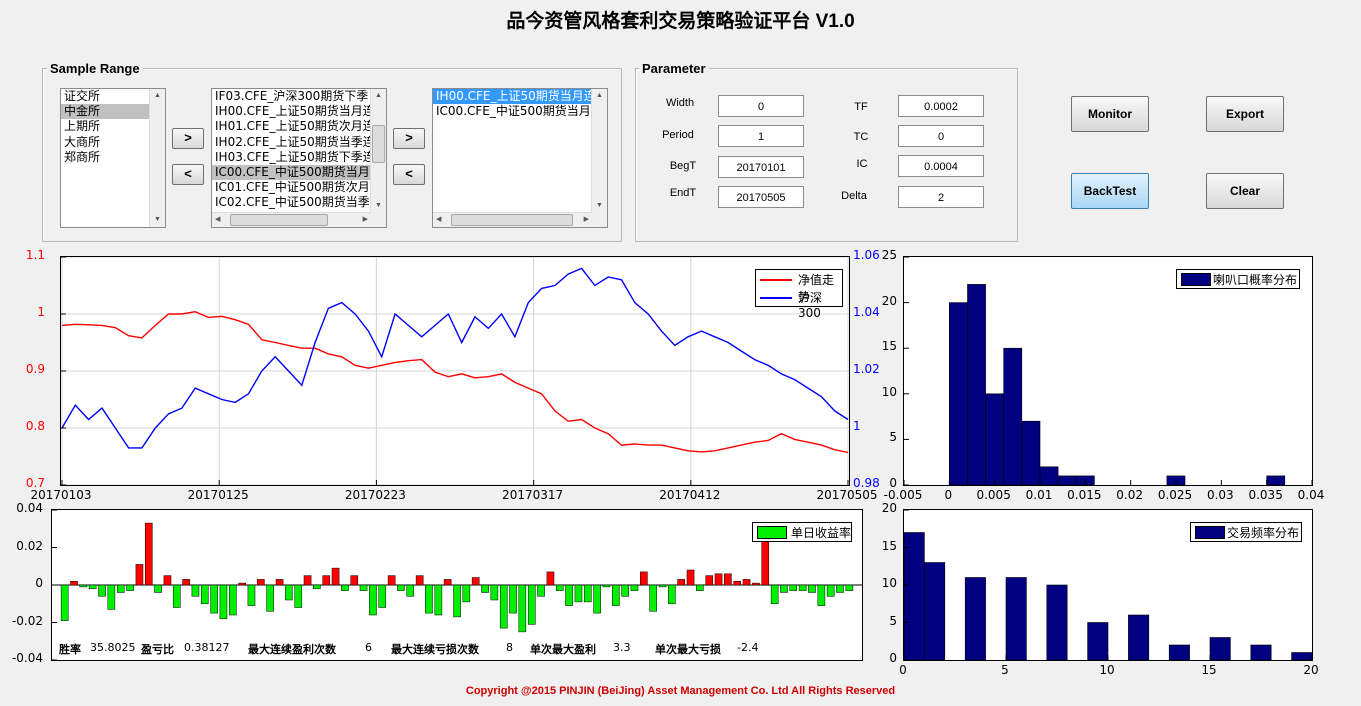 The image size is (1361, 706). I want to click on contract-hscrollbar: ◀ ▶, so click(291, 219).